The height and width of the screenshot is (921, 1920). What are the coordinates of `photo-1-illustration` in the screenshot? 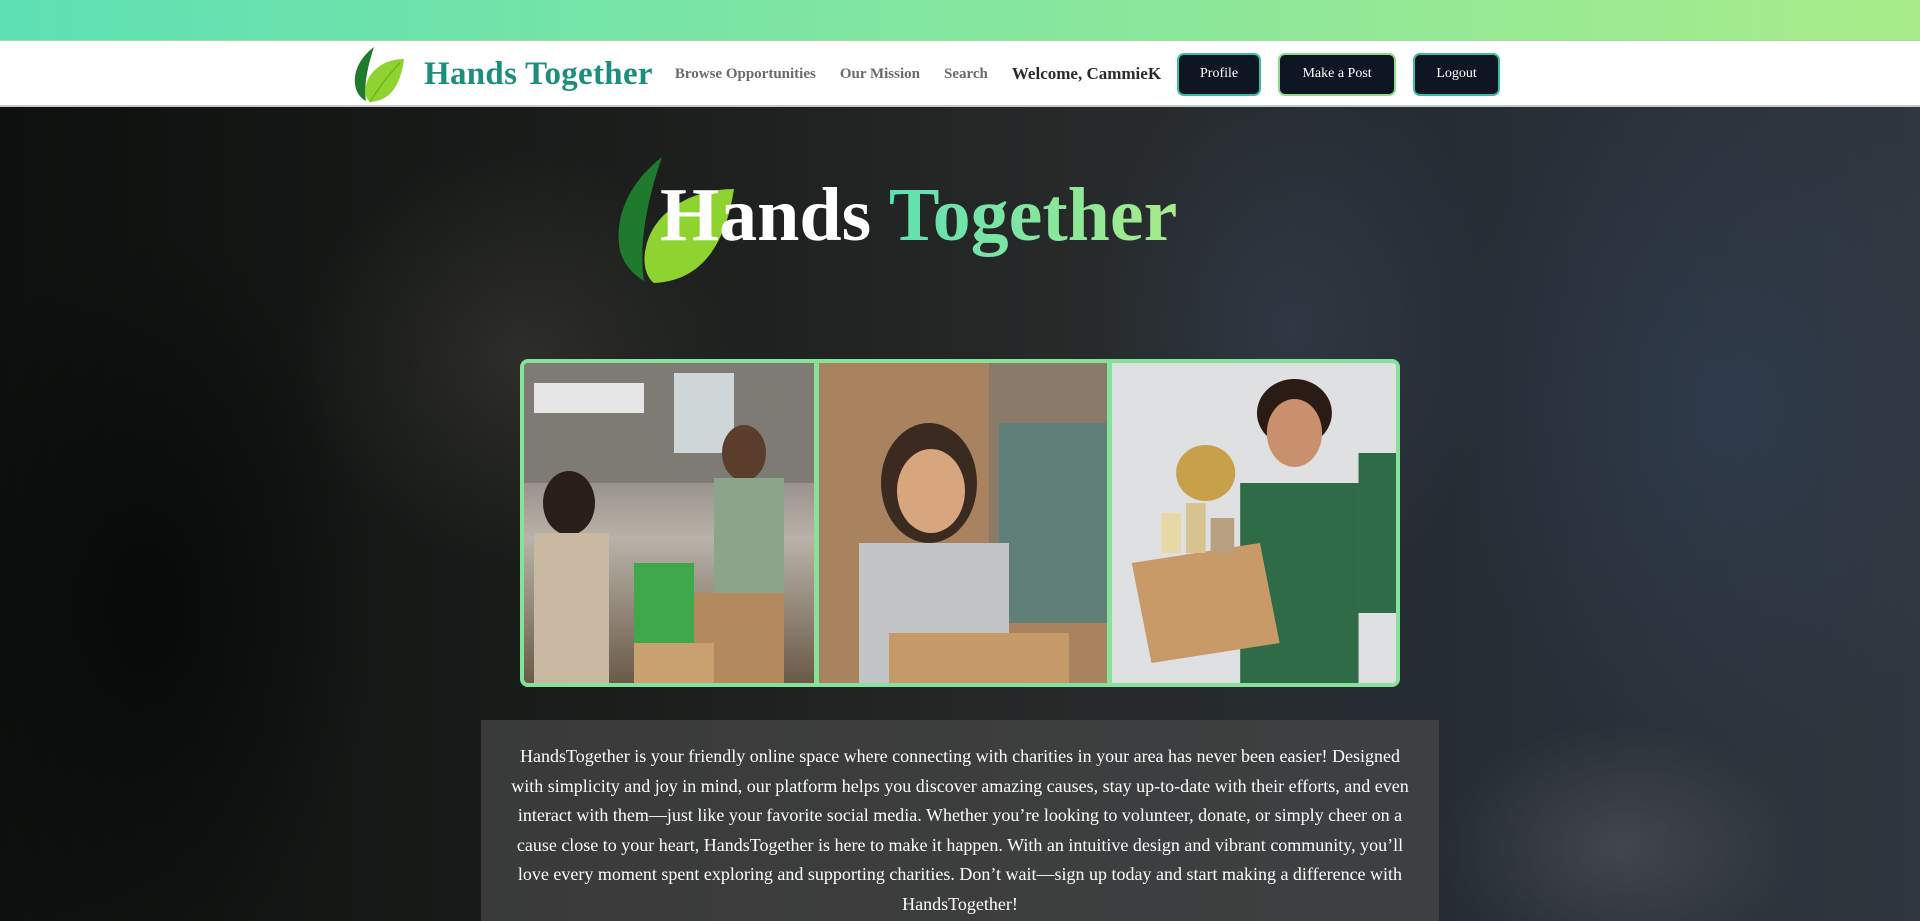 It's located at (669, 523).